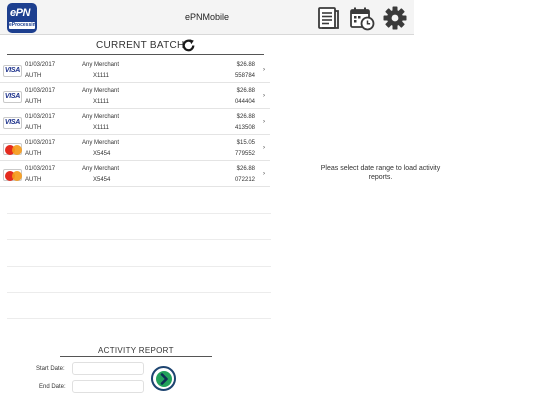 The image size is (552, 414). I want to click on batch-divider, so click(135, 54).